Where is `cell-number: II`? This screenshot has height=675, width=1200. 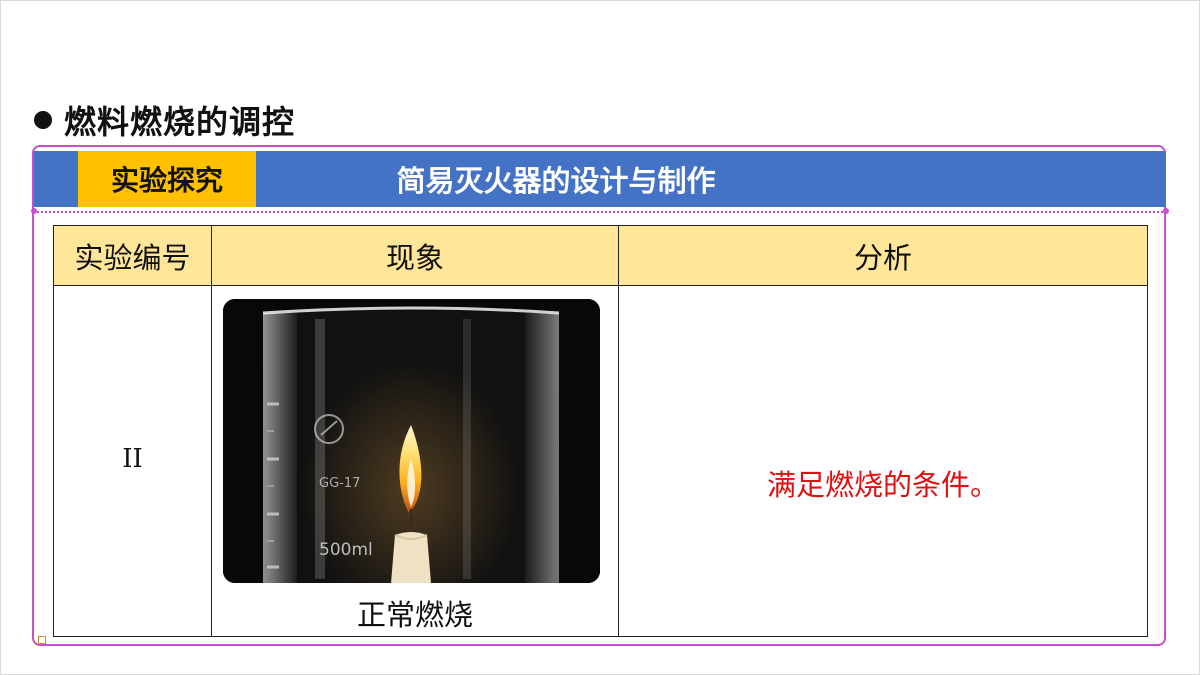 cell-number: II is located at coordinates (132, 461).